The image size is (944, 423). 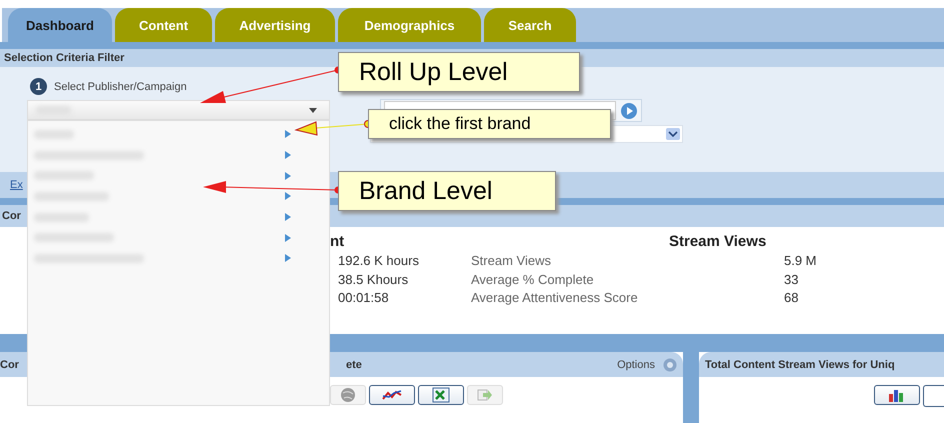 I want to click on metric-value: 5.9 M, so click(x=800, y=261).